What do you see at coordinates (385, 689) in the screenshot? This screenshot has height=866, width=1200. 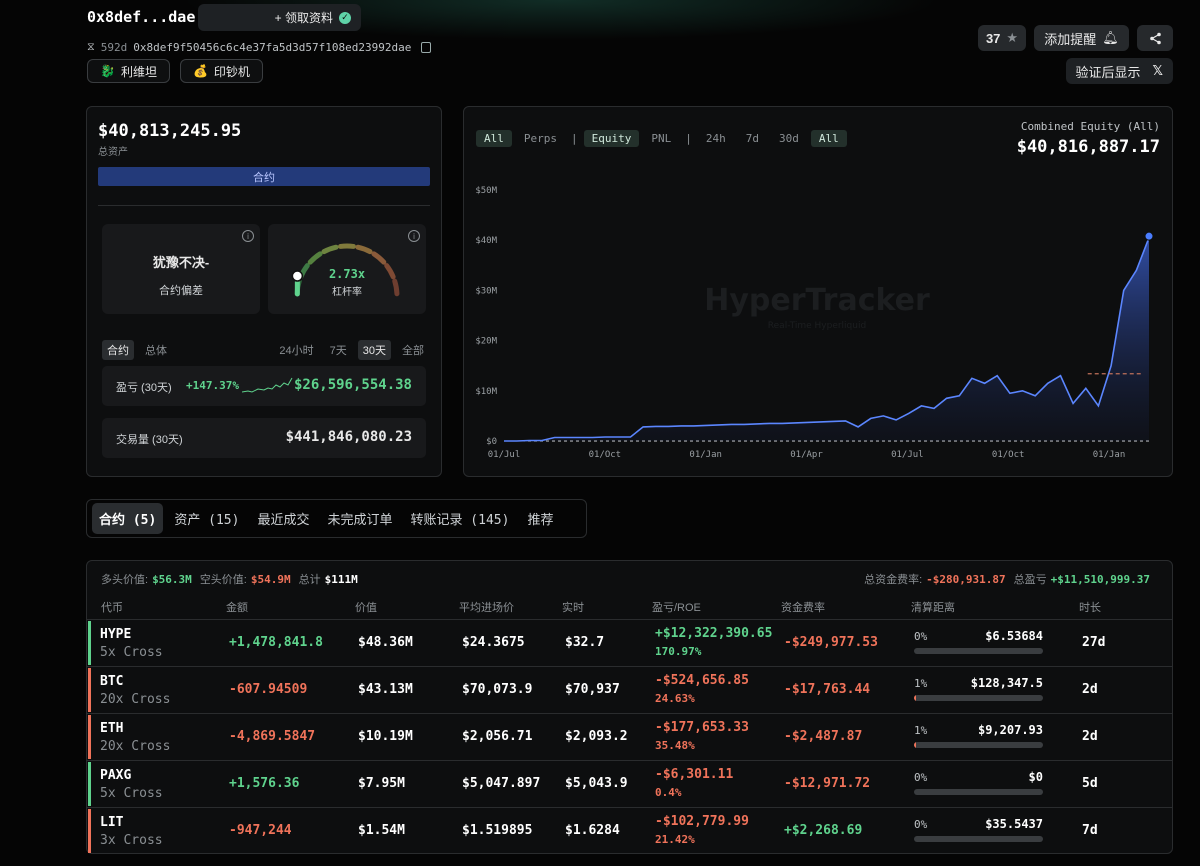 I see `position-value: $43.13M` at bounding box center [385, 689].